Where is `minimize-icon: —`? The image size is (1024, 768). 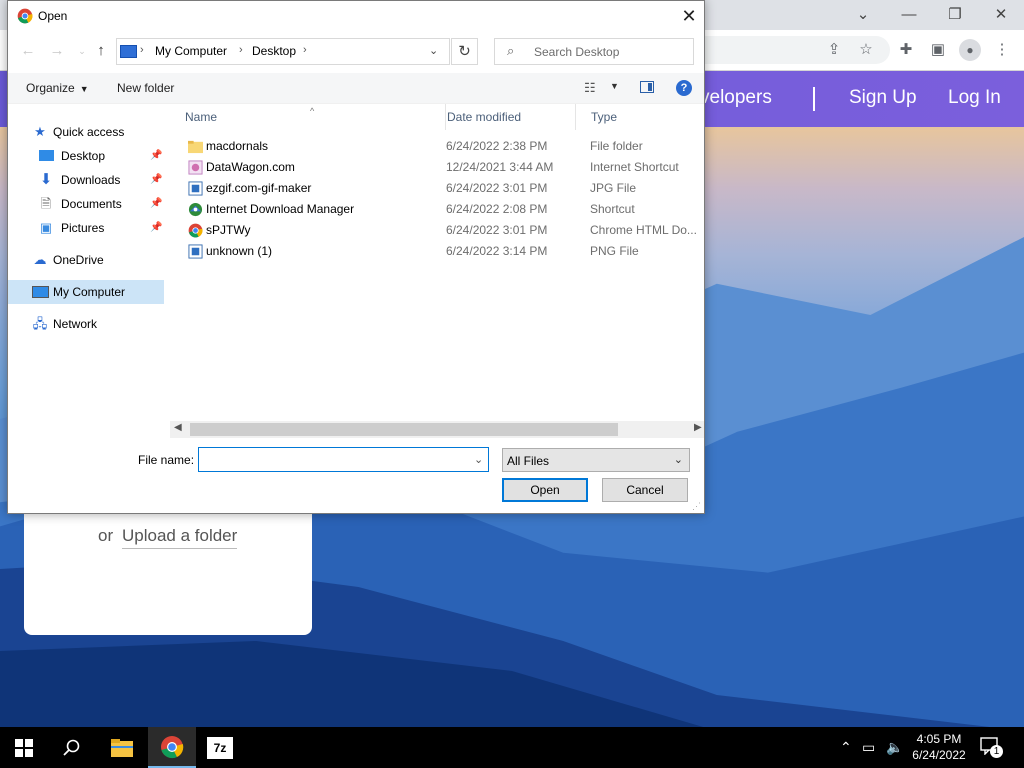 minimize-icon: — is located at coordinates (909, 15).